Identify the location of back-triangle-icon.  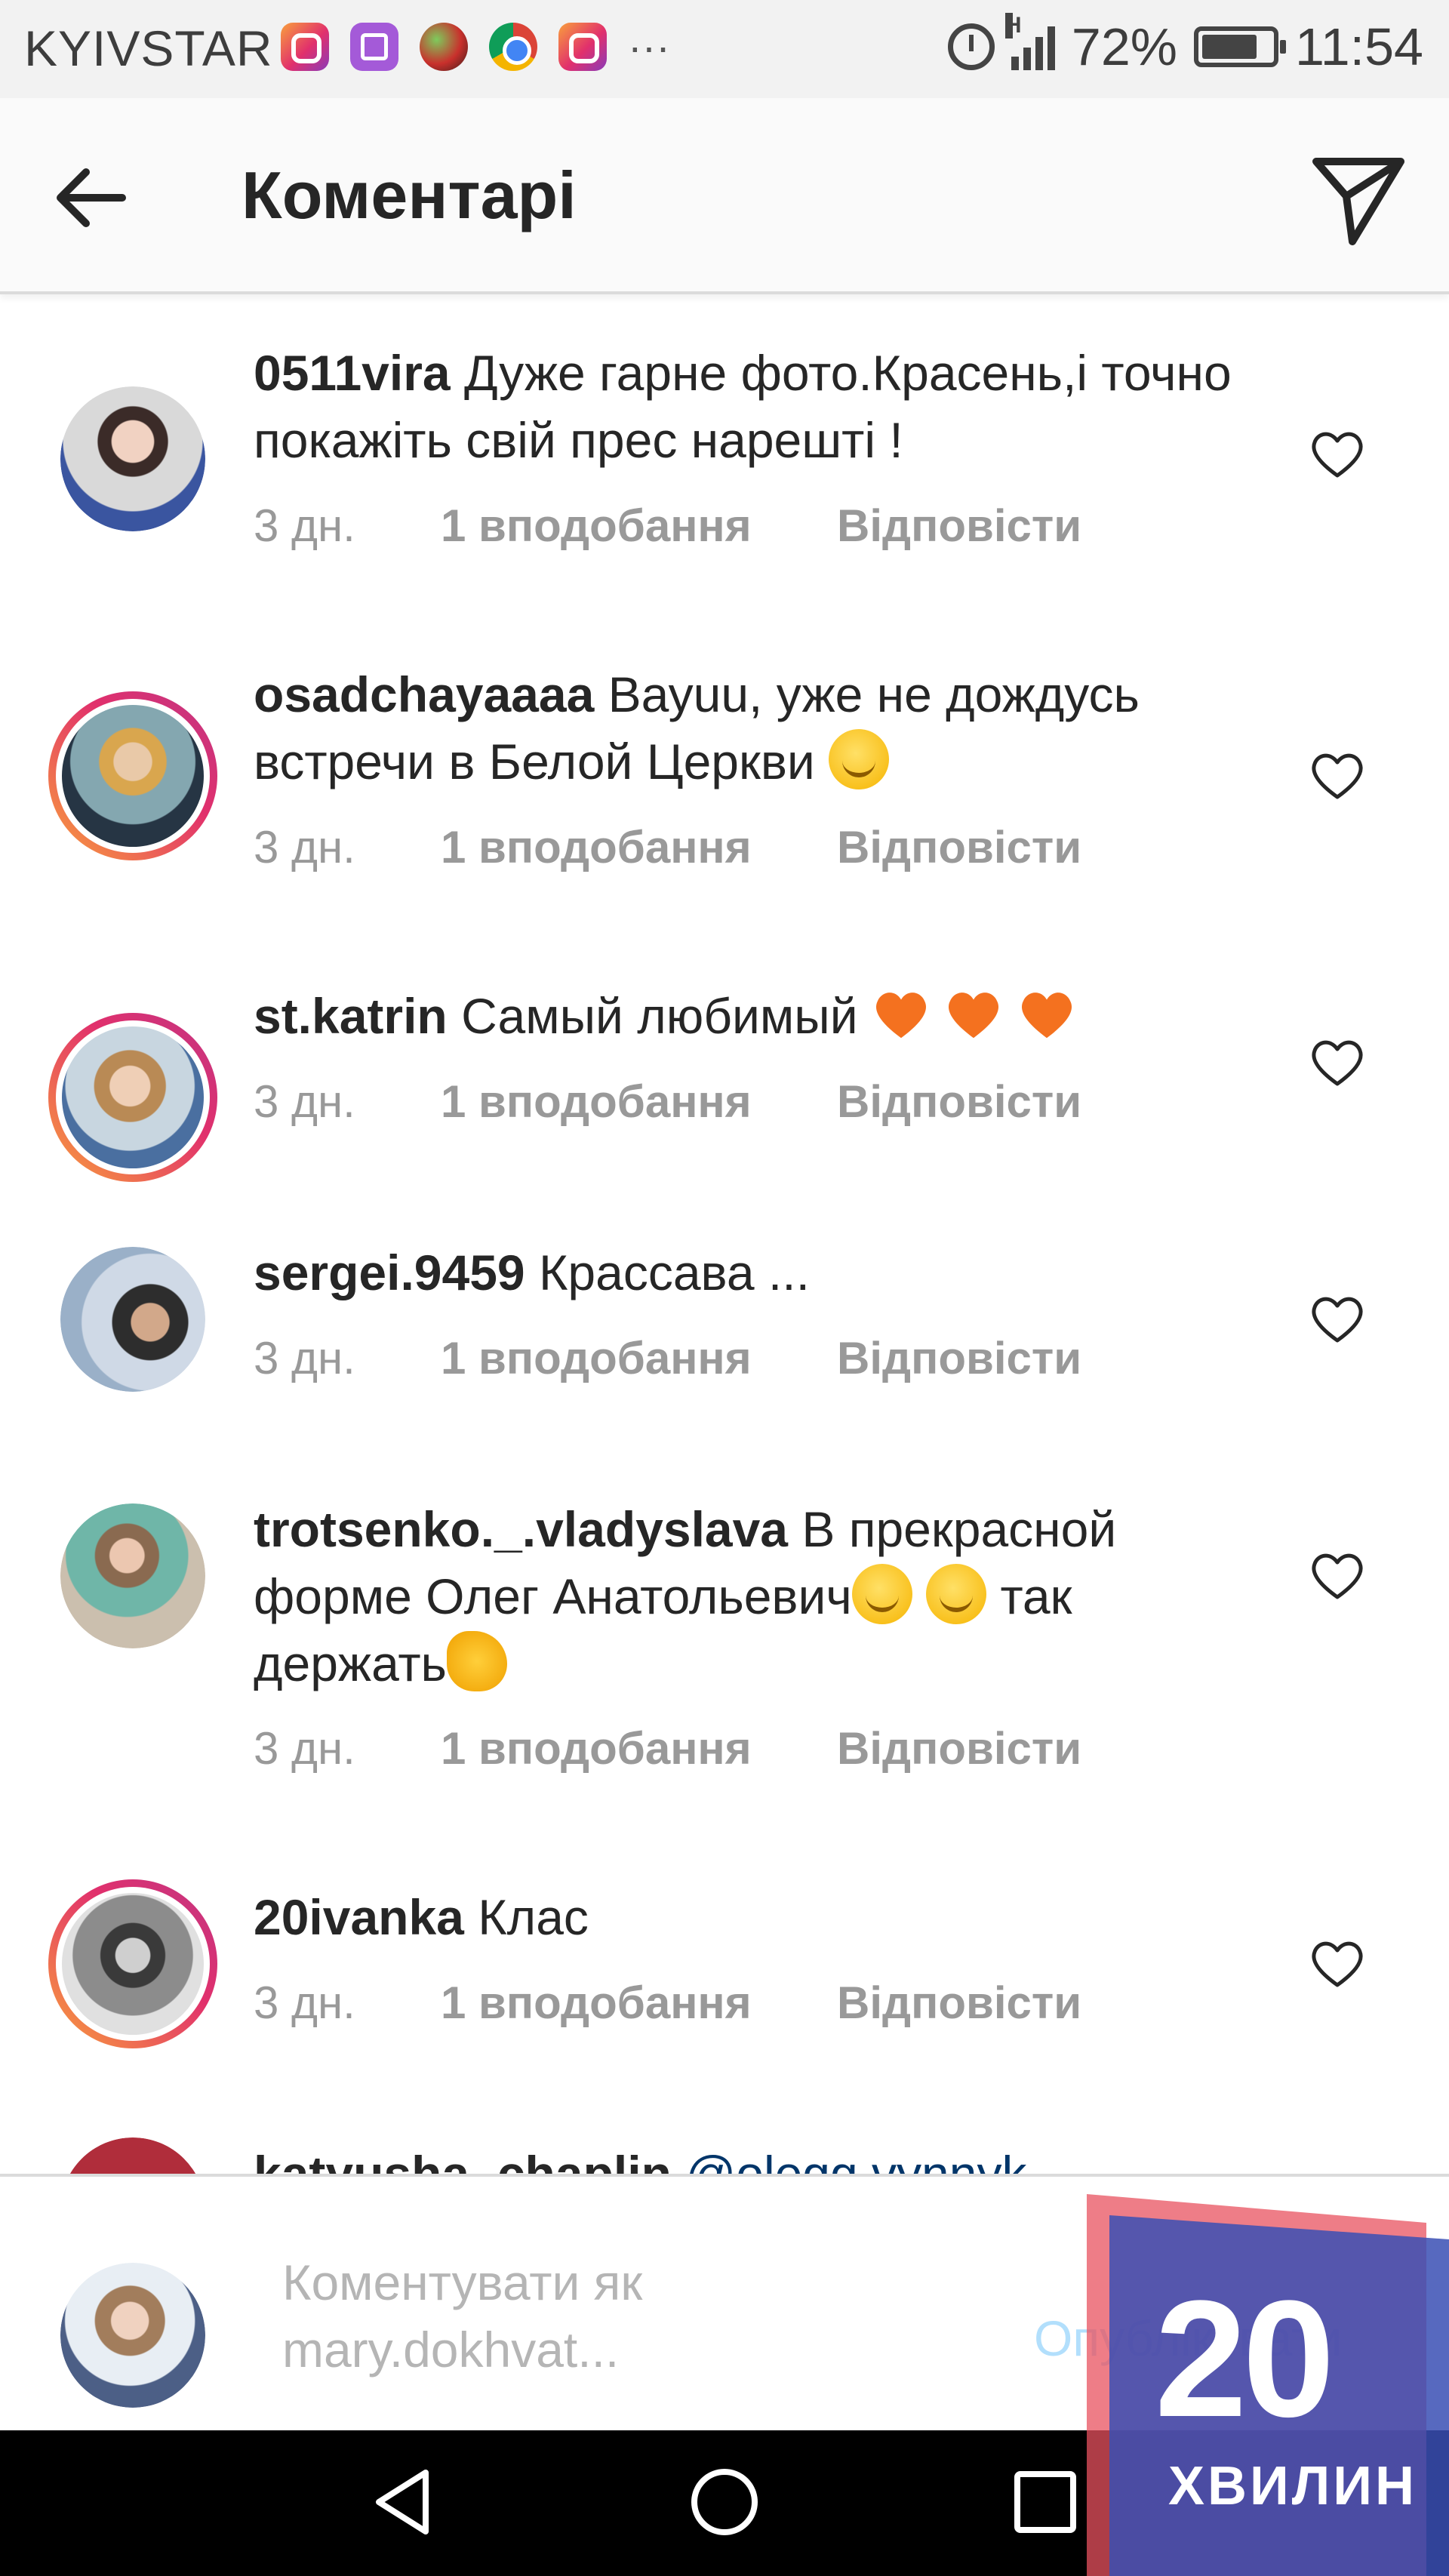
(403, 2502).